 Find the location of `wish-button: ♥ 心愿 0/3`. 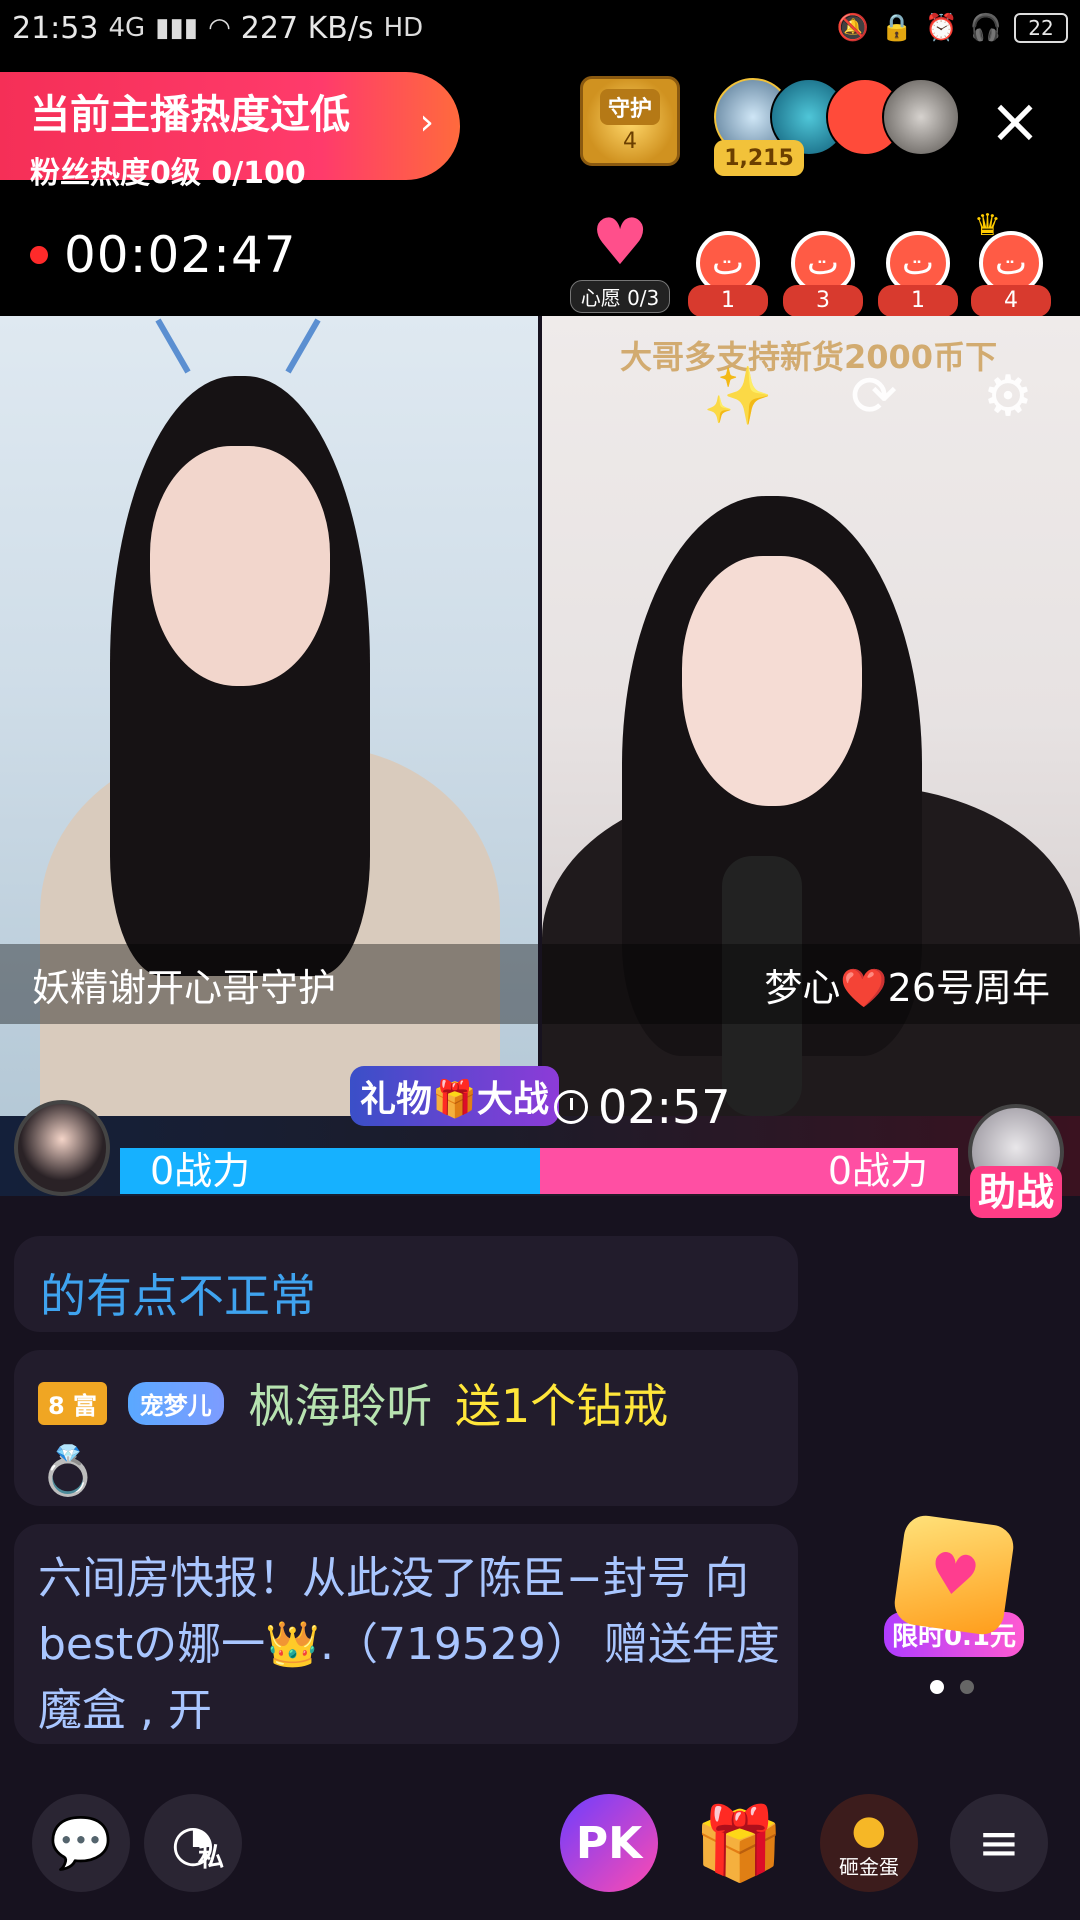

wish-button: ♥ 心愿 0/3 is located at coordinates (620, 259).